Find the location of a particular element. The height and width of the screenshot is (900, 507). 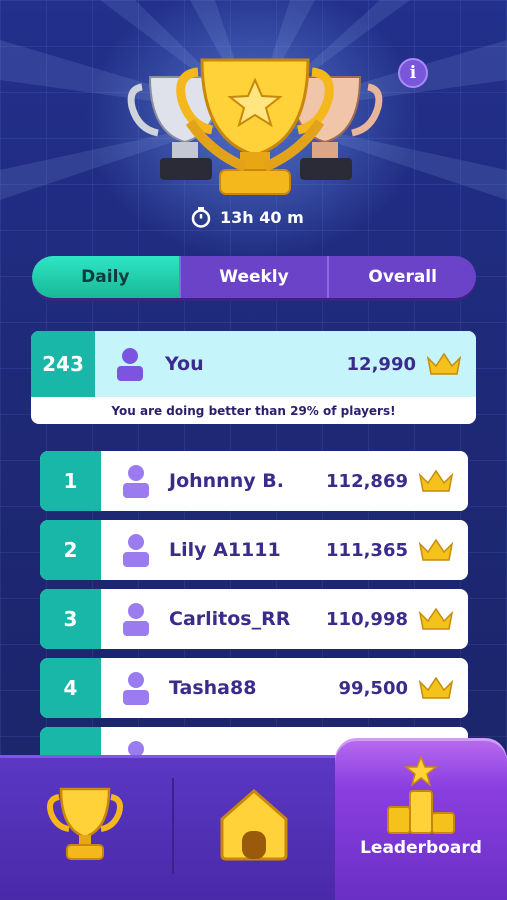

info-button: i is located at coordinates (413, 73).